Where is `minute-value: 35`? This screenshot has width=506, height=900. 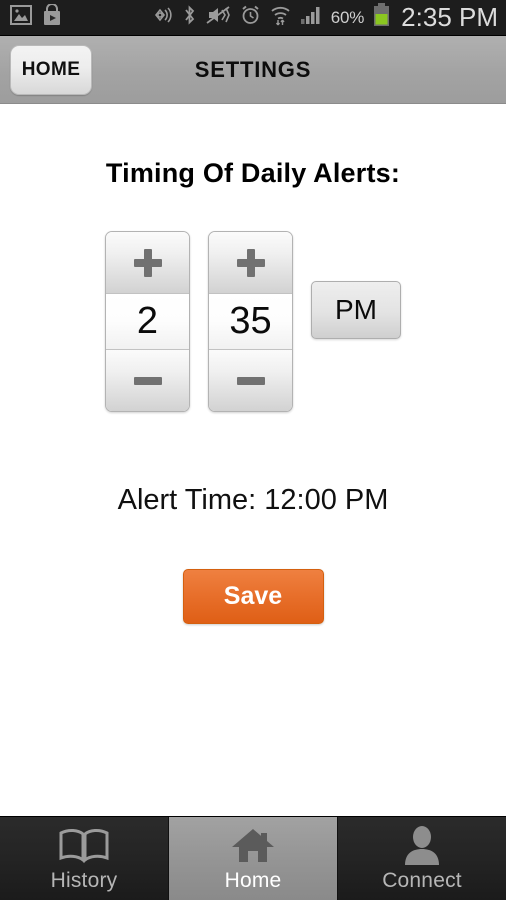
minute-value: 35 is located at coordinates (250, 321).